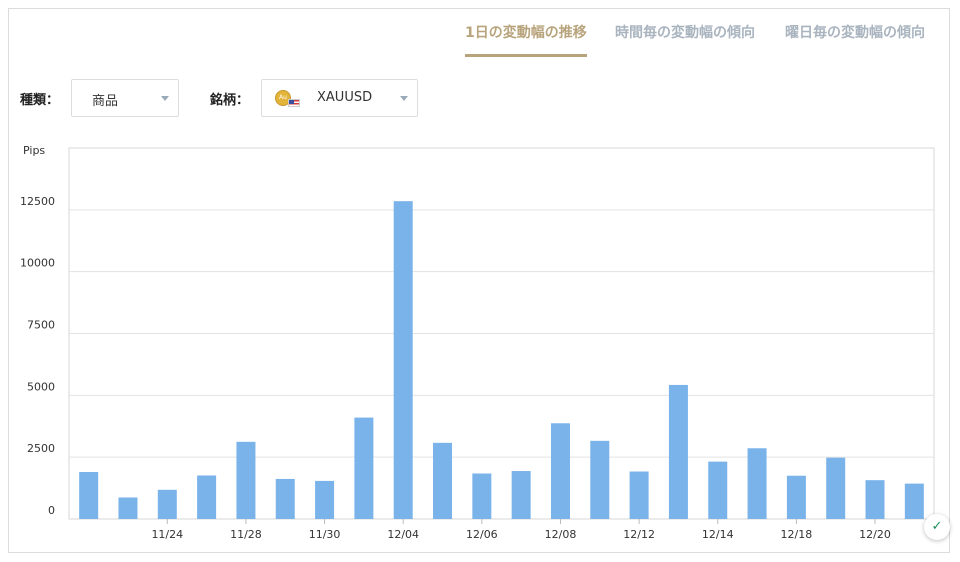  I want to click on y-axis-label: Pips, so click(34, 150).